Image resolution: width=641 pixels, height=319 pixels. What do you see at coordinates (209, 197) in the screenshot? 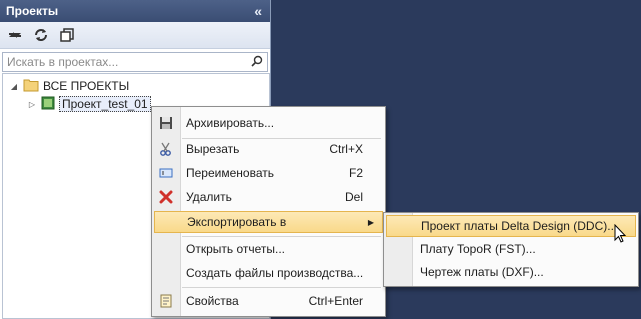
I see `menu-item-label: Удалить` at bounding box center [209, 197].